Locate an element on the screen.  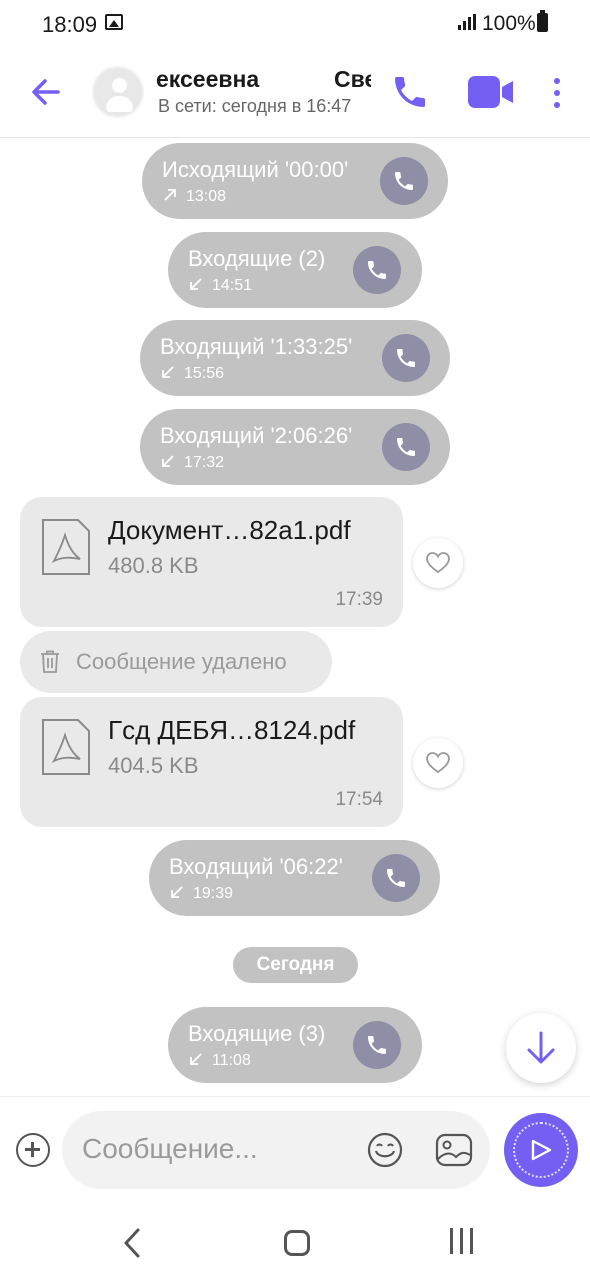
call-message: Входящий '2:06:26' 17:32 is located at coordinates (295, 447).